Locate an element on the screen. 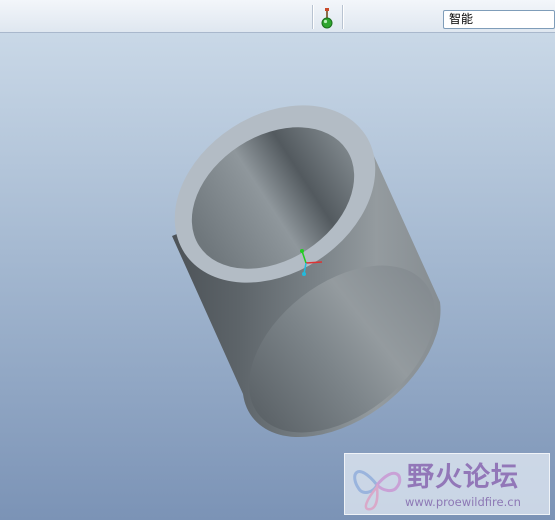 The height and width of the screenshot is (520, 555). watermark-url: www.proewildfire.cn is located at coordinates (463, 502).